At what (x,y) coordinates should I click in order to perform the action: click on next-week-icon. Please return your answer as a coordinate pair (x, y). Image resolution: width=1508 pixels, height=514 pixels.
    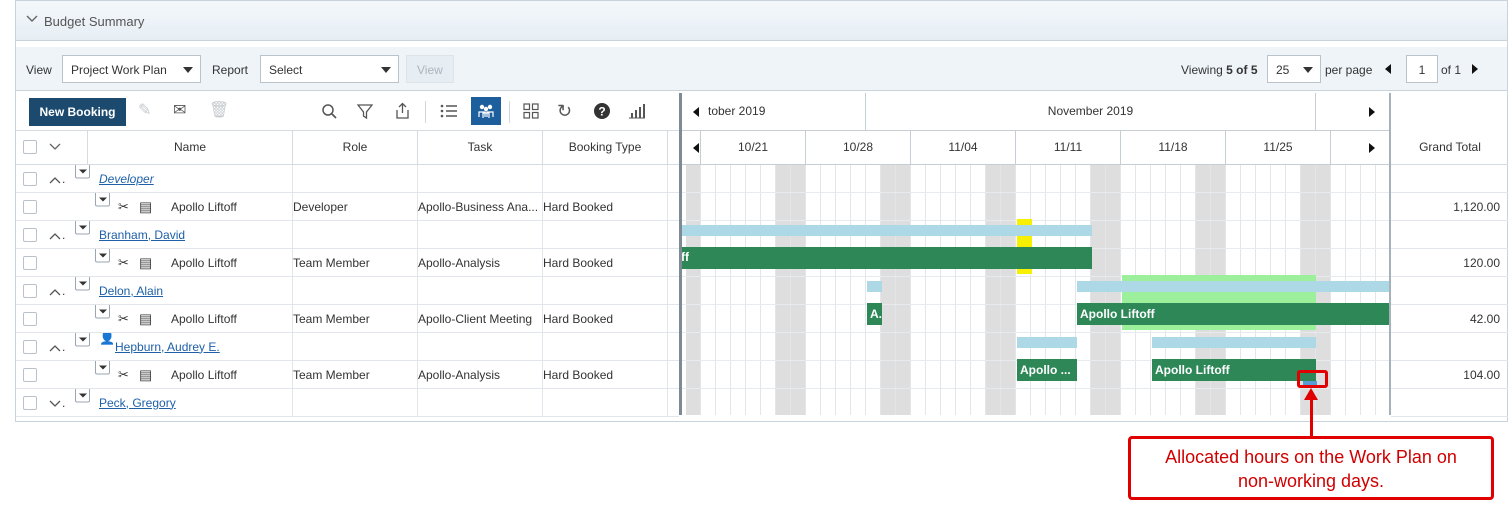
    Looking at the image, I should click on (1372, 148).